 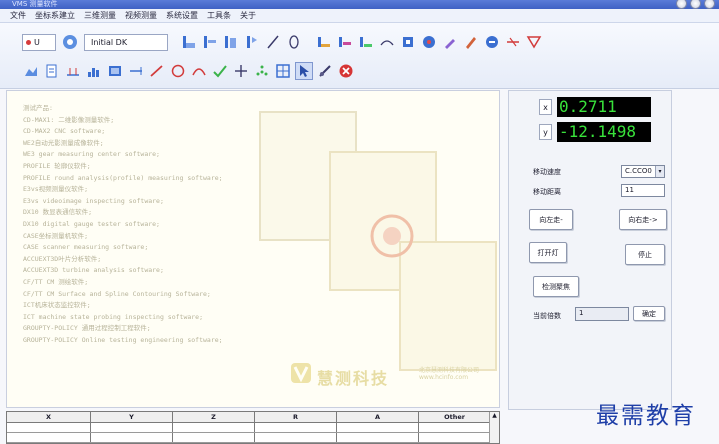 What do you see at coordinates (55, 15) in the screenshot?
I see `menu-coordinate: 坐标系建立` at bounding box center [55, 15].